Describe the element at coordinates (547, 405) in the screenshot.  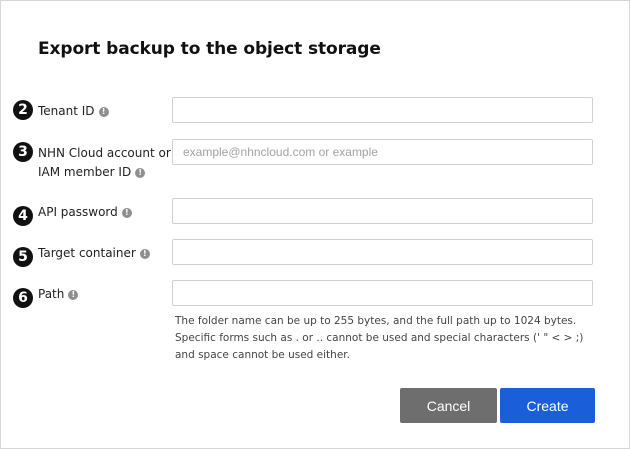
I see `create-button: Create` at that location.